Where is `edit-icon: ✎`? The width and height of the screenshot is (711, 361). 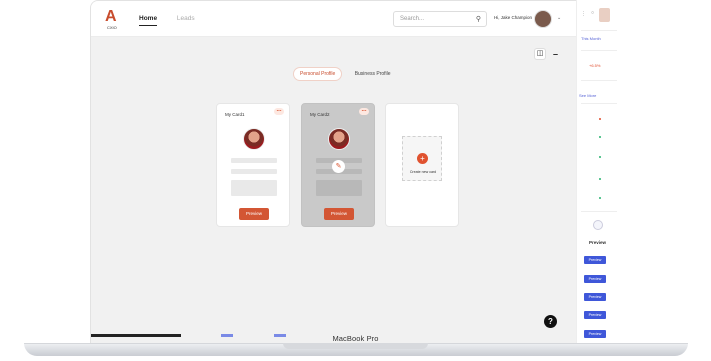 edit-icon: ✎ is located at coordinates (338, 166).